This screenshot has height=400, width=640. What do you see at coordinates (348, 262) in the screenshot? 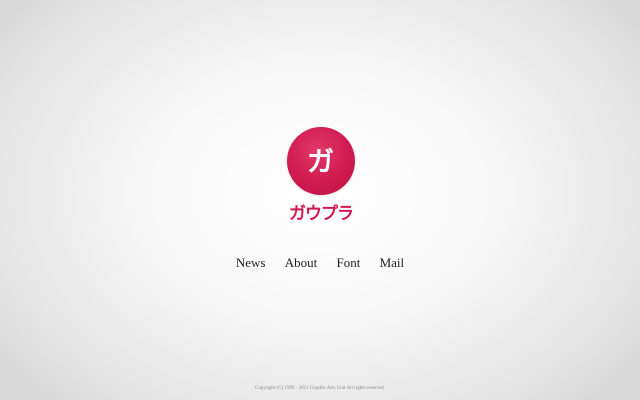
I see `nav-link-font: Font` at bounding box center [348, 262].